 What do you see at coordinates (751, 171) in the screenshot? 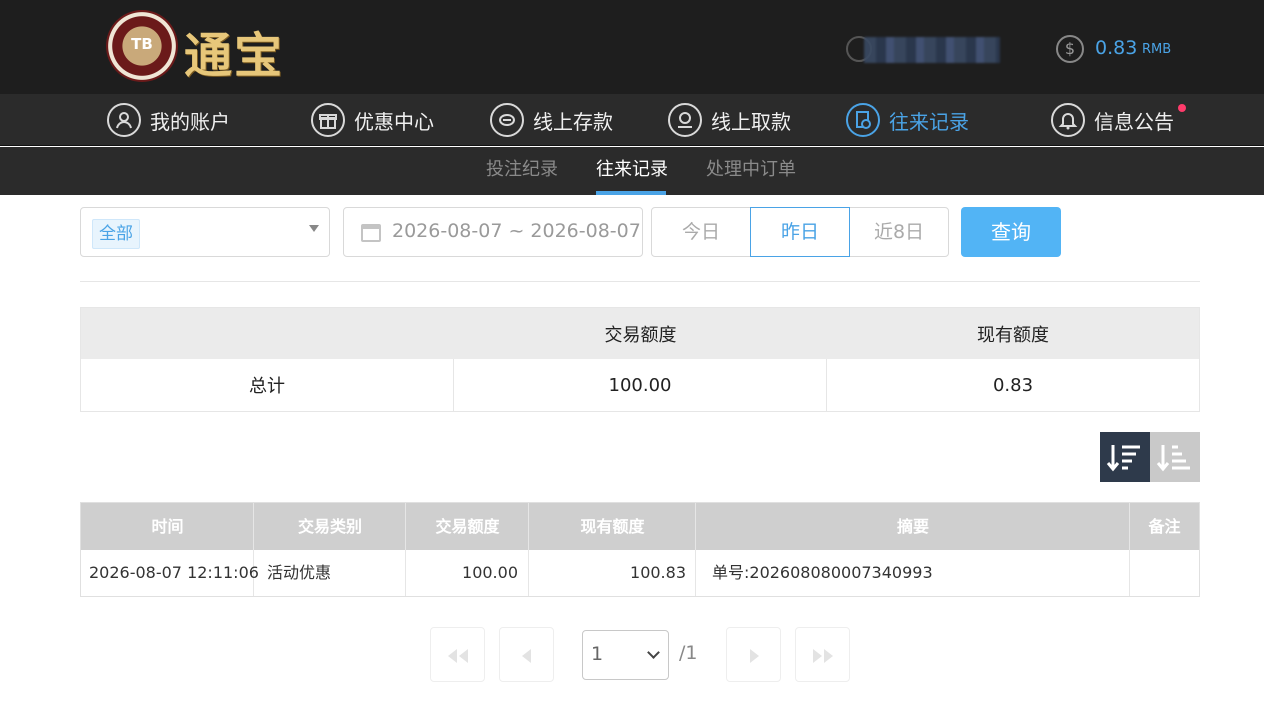
I see `tab-pending-orders: 处理中订单` at bounding box center [751, 171].